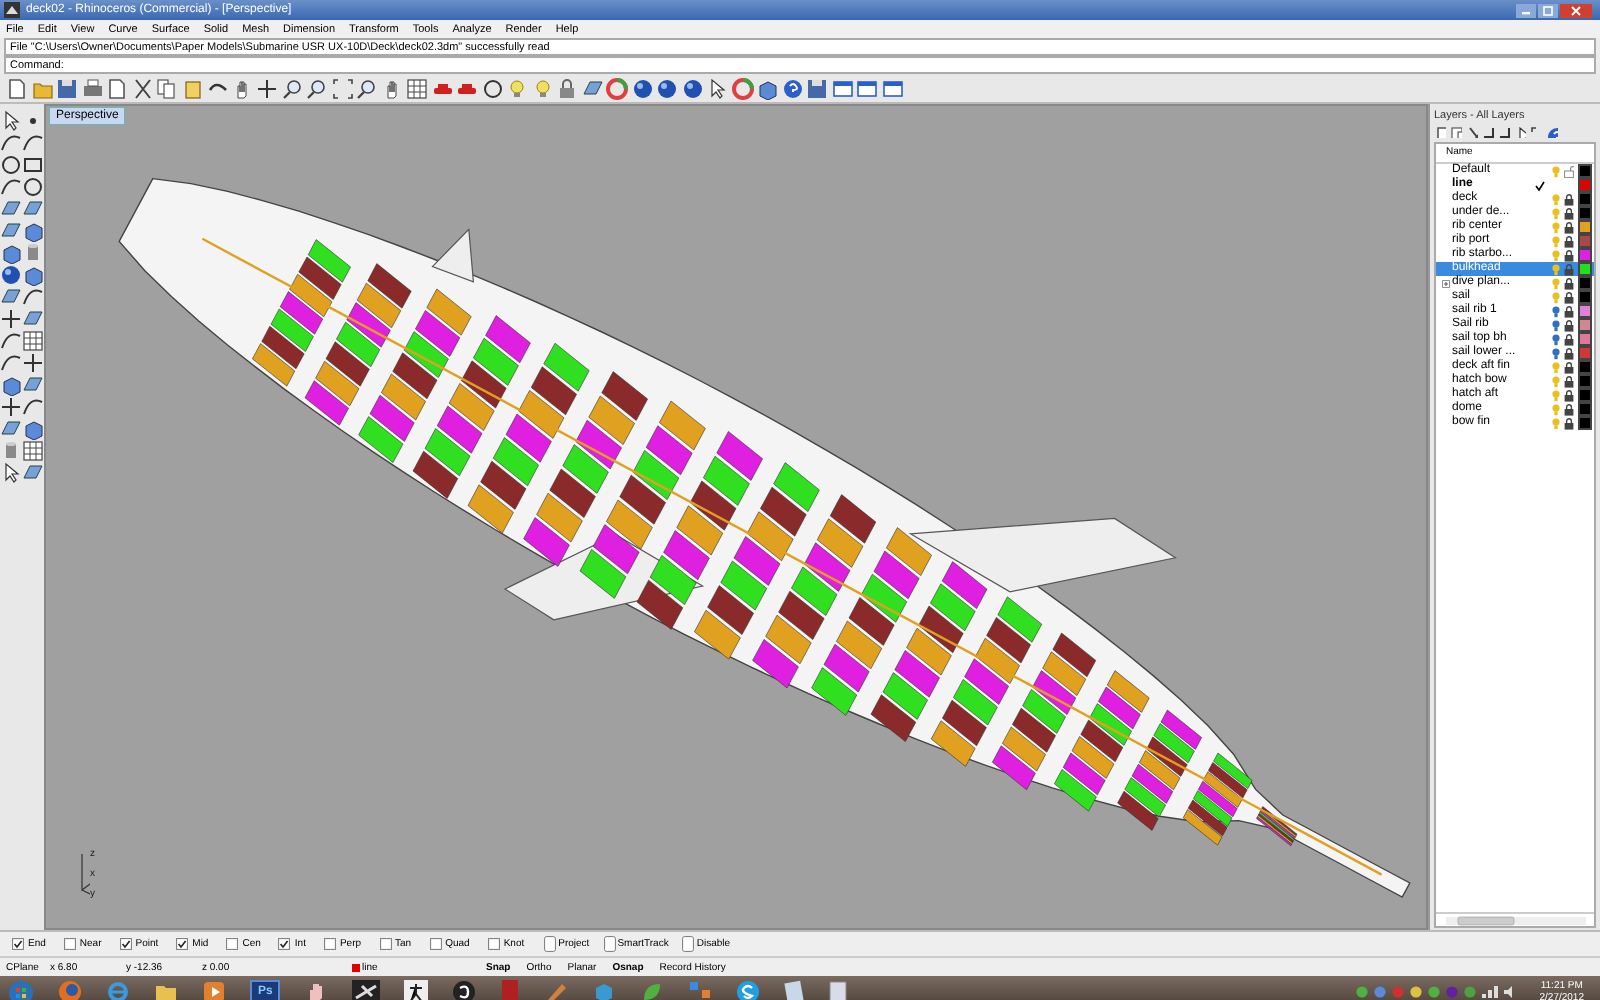 The height and width of the screenshot is (1000, 1600). What do you see at coordinates (166, 990) in the screenshot?
I see `folder-icon` at bounding box center [166, 990].